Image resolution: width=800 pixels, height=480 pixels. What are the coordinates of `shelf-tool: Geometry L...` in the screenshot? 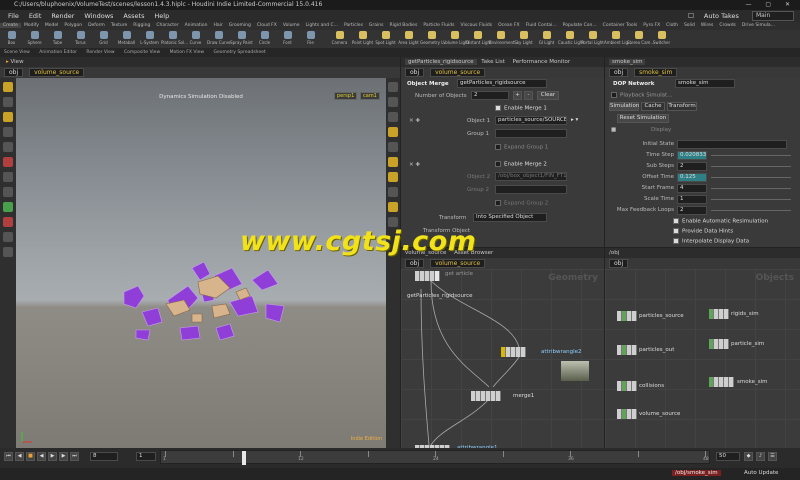 It's located at (433, 39).